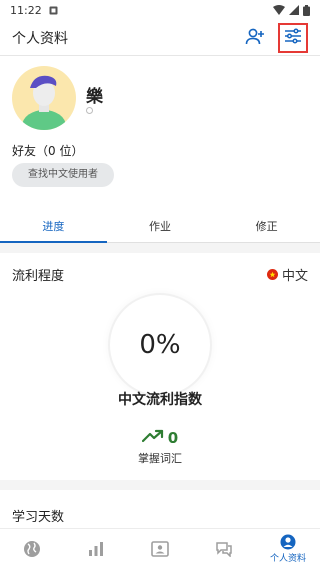 The height and width of the screenshot is (568, 320). I want to click on contact-card-icon, so click(160, 548).